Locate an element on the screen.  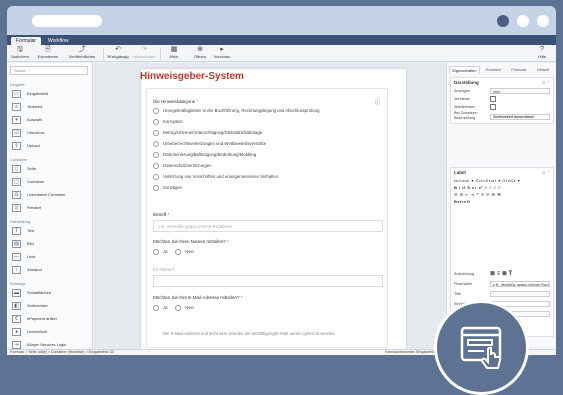
toolbox-item-label: Schaltflächen is located at coordinates (39, 292).